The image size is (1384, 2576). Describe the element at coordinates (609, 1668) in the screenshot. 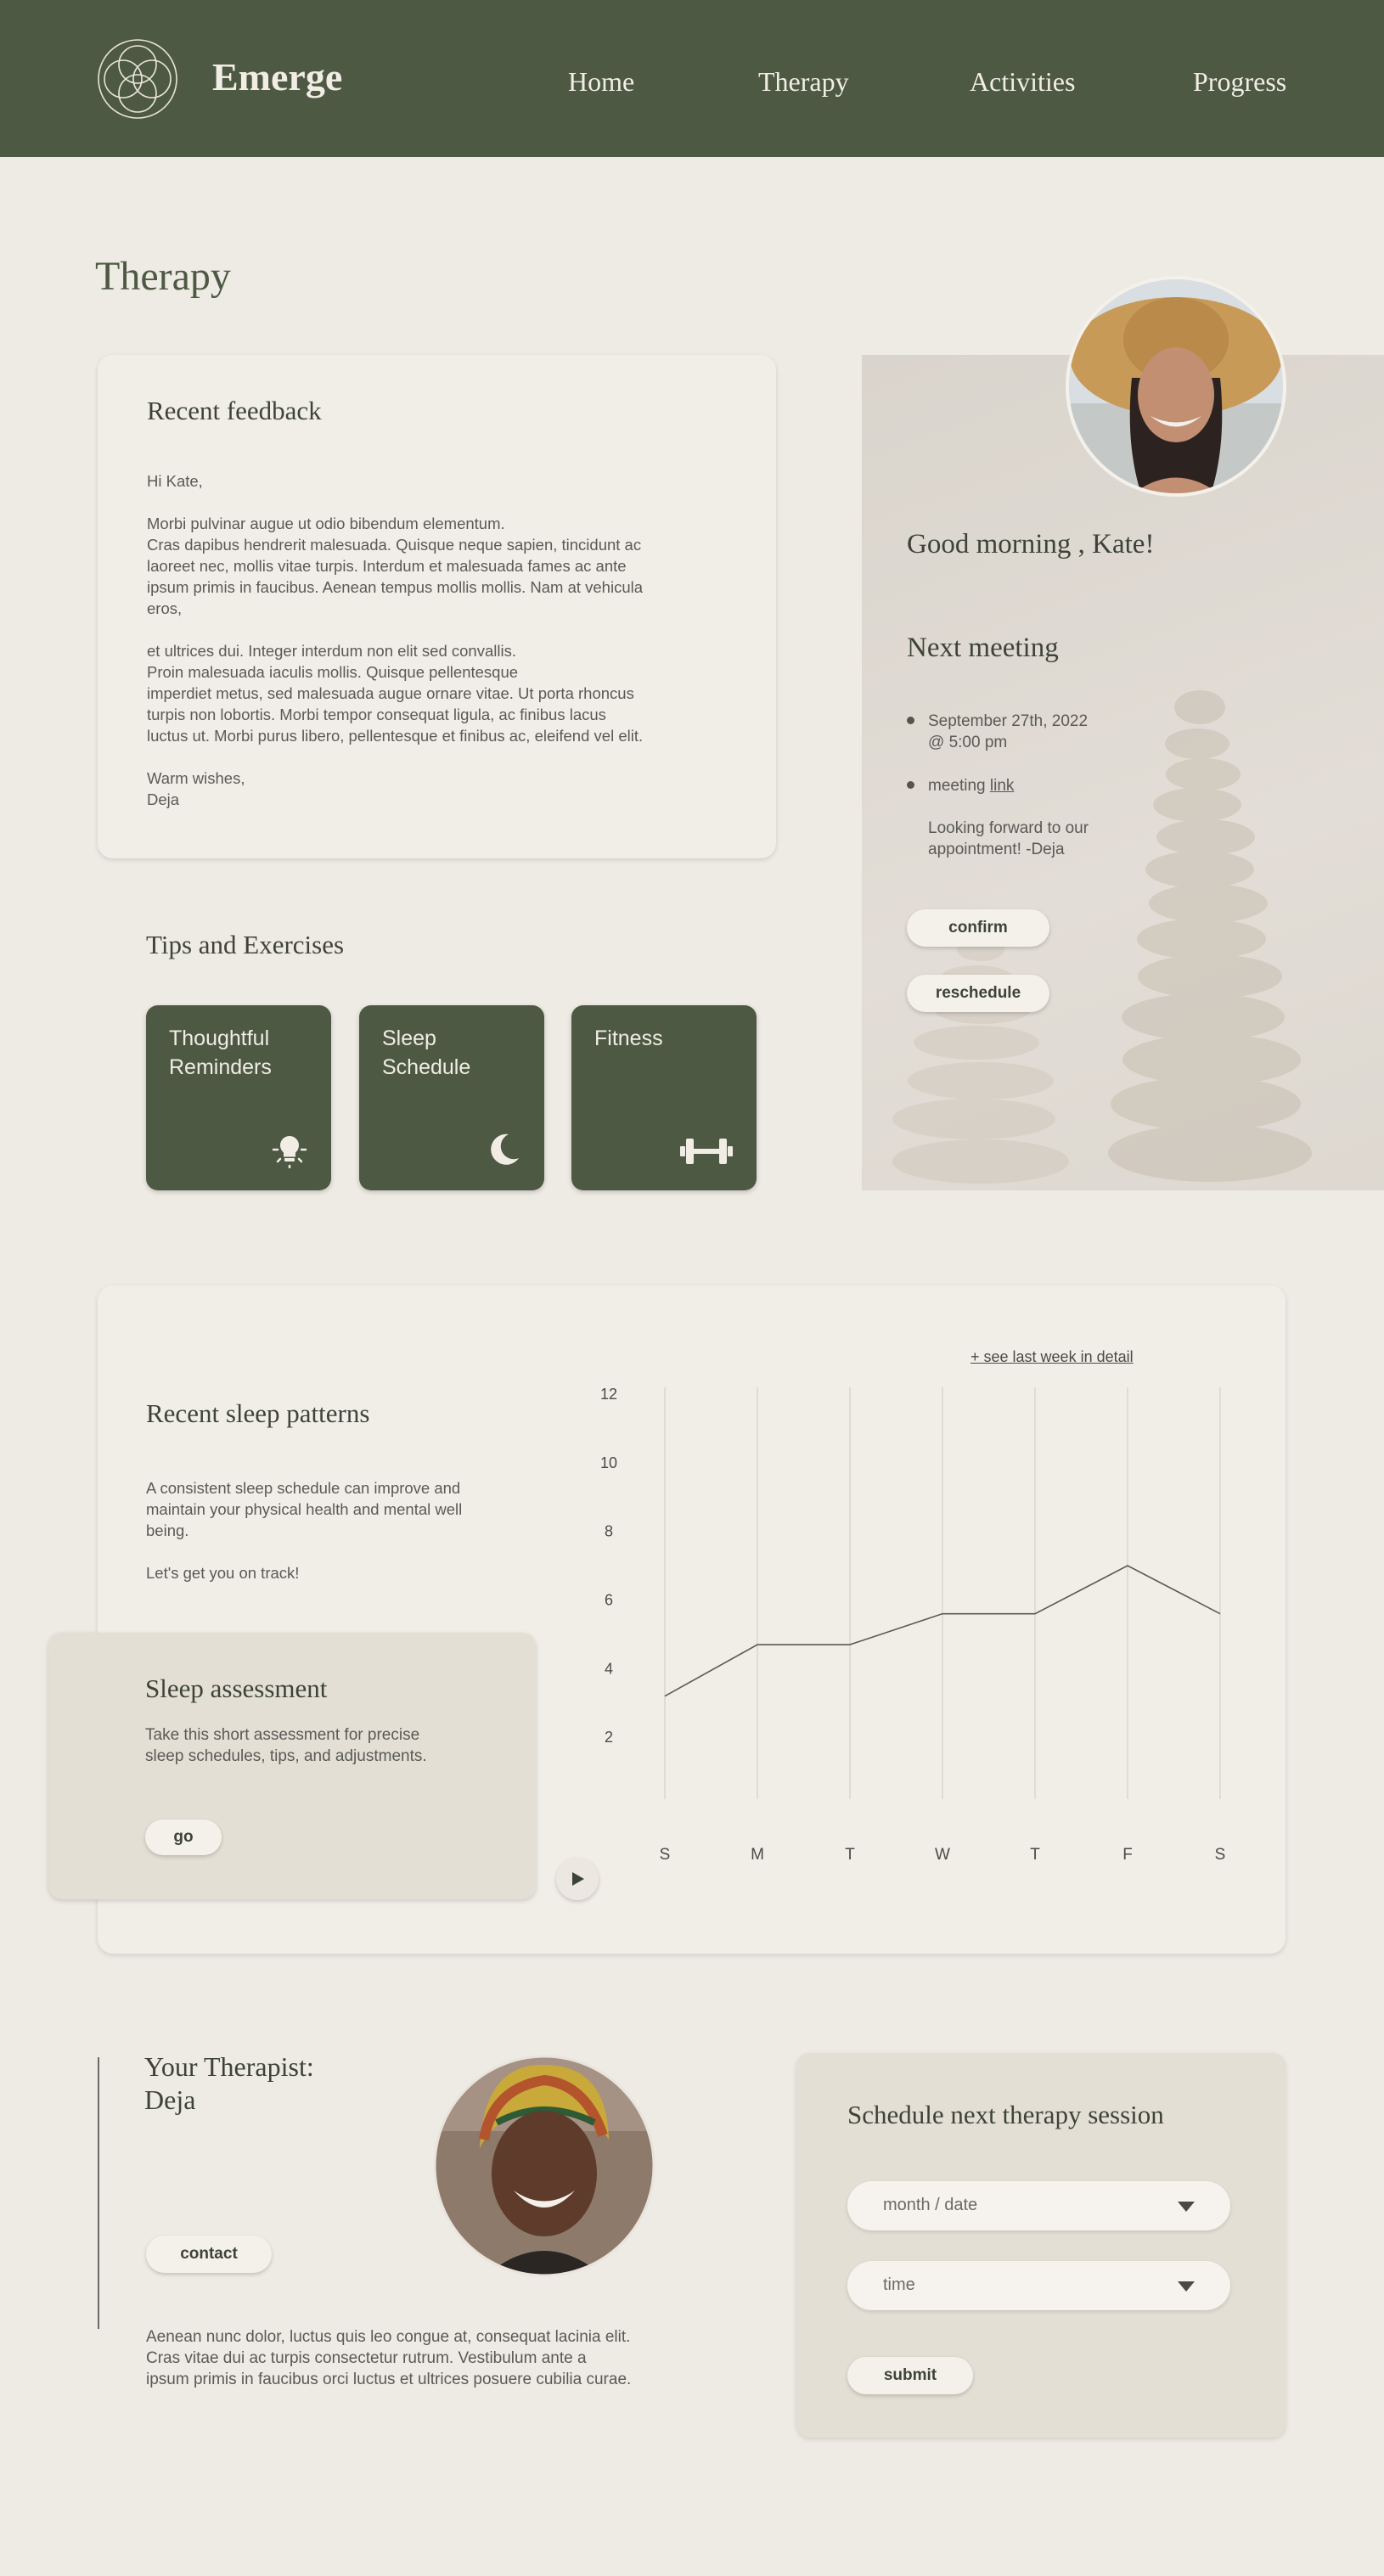

I see `y-tick-label: 4` at that location.